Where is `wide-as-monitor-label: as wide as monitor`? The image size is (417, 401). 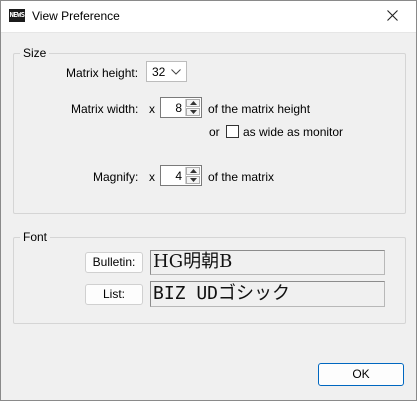
wide-as-monitor-label: as wide as monitor is located at coordinates (293, 132).